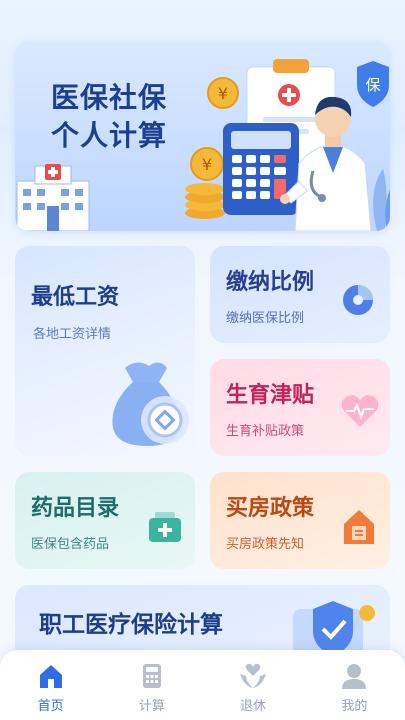 The height and width of the screenshot is (720, 405). I want to click on tab-profile: 我的, so click(354, 685).